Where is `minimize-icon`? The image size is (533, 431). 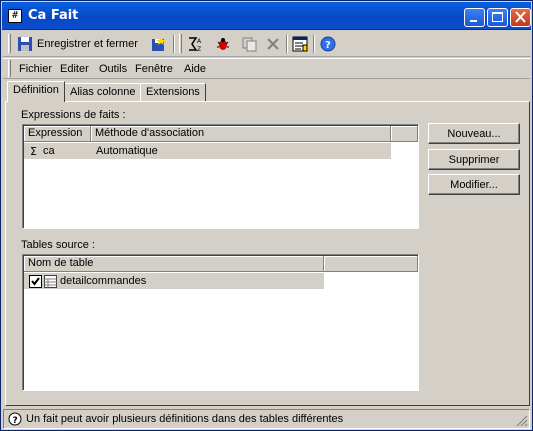 minimize-icon is located at coordinates (473, 21).